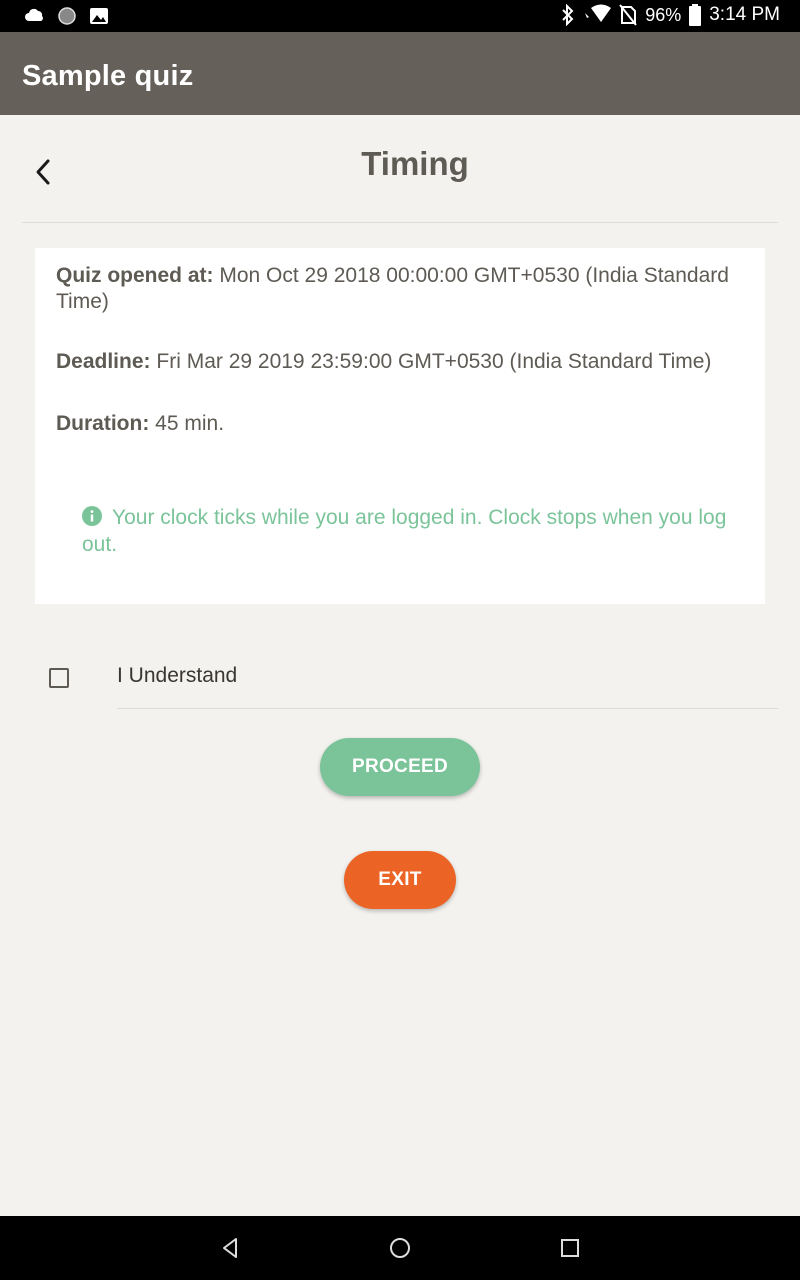 This screenshot has height=1280, width=800. What do you see at coordinates (415, 163) in the screenshot?
I see `page-title: Timing` at bounding box center [415, 163].